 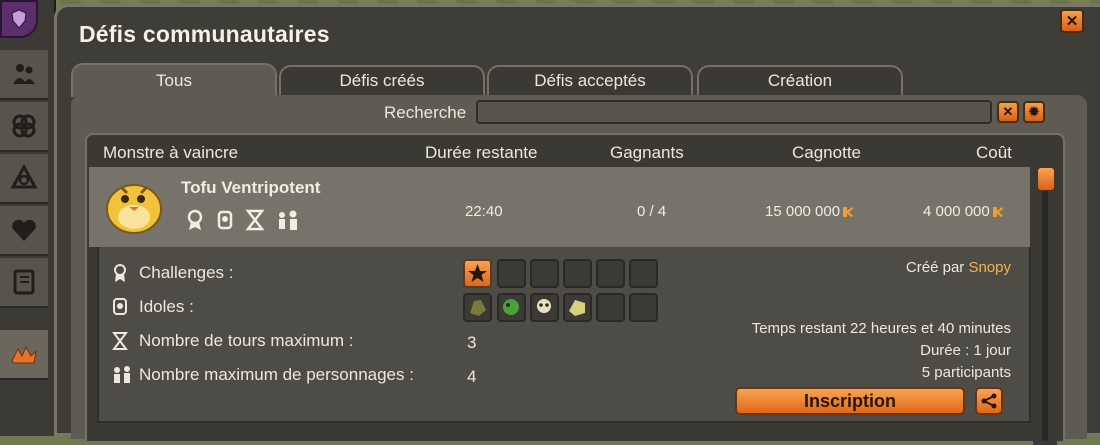 What do you see at coordinates (647, 153) in the screenshot?
I see `header-winners: Gagnants` at bounding box center [647, 153].